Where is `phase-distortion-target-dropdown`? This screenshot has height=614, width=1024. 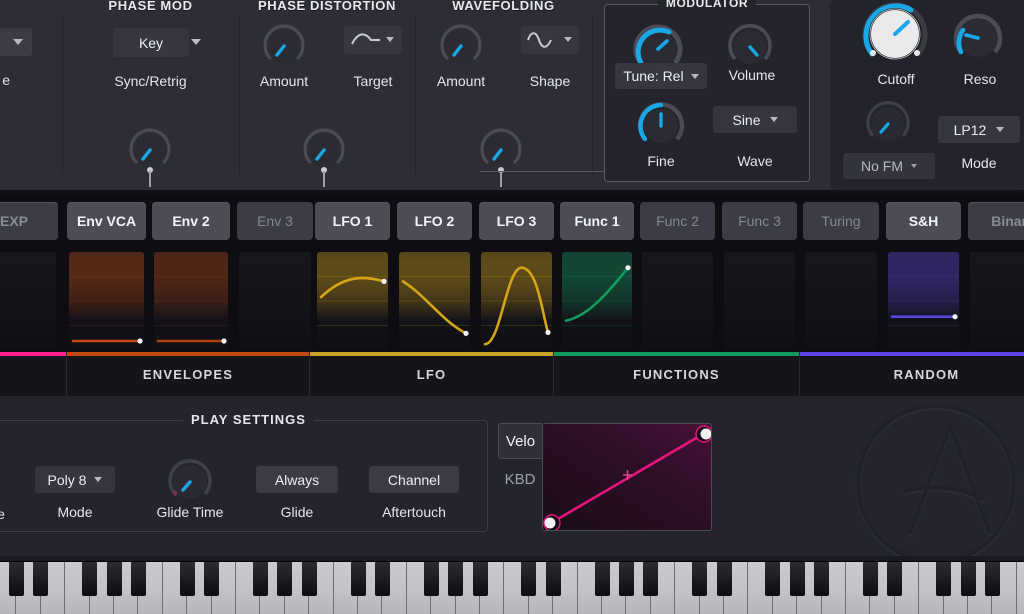 phase-distortion-target-dropdown is located at coordinates (373, 40).